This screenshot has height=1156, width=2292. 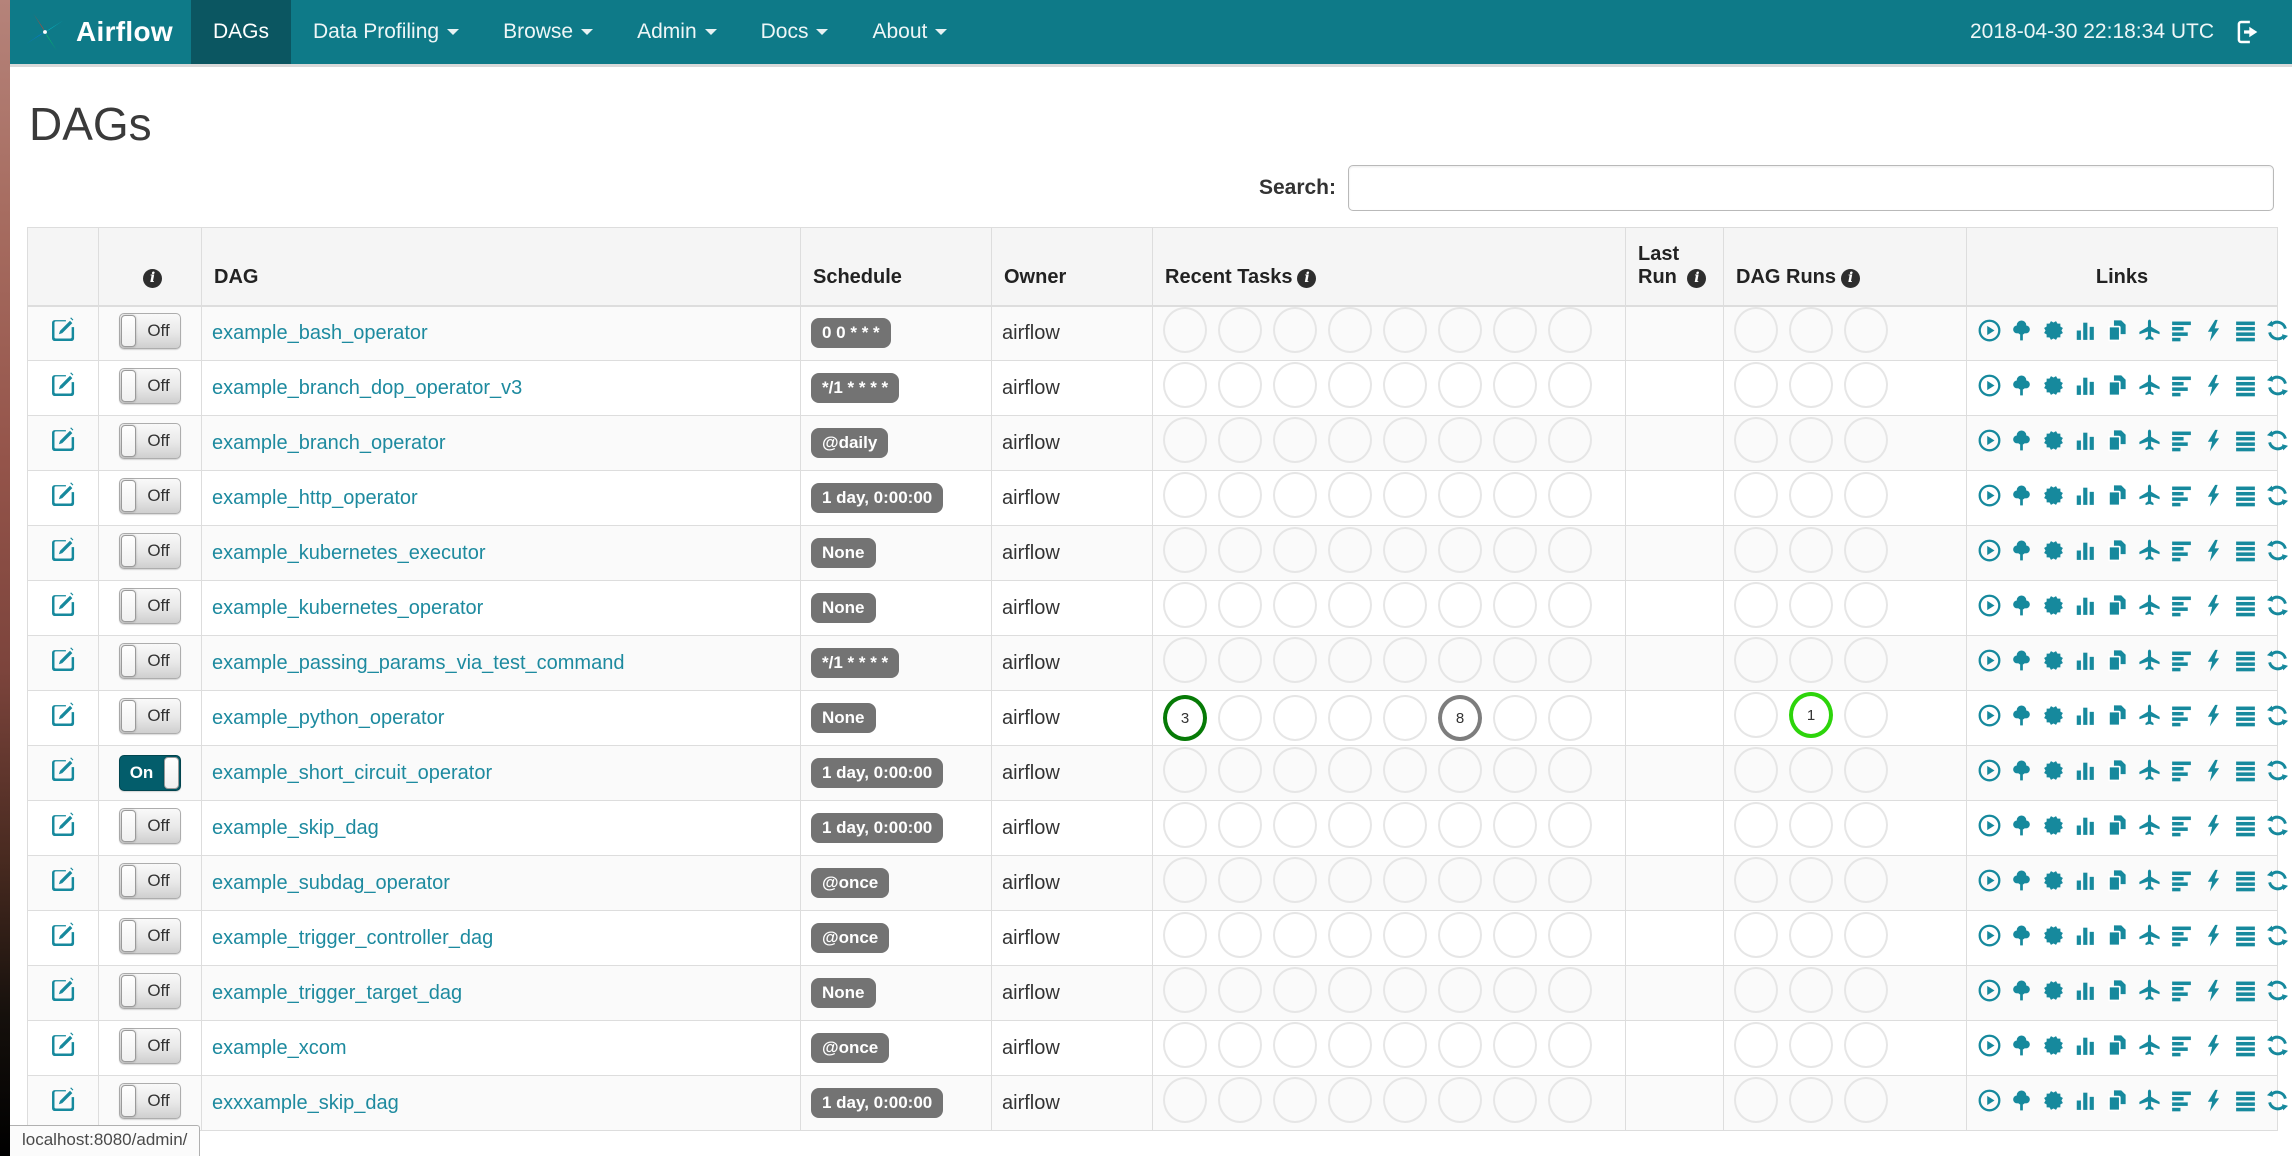 I want to click on task-count-circle: 3, so click(x=1185, y=718).